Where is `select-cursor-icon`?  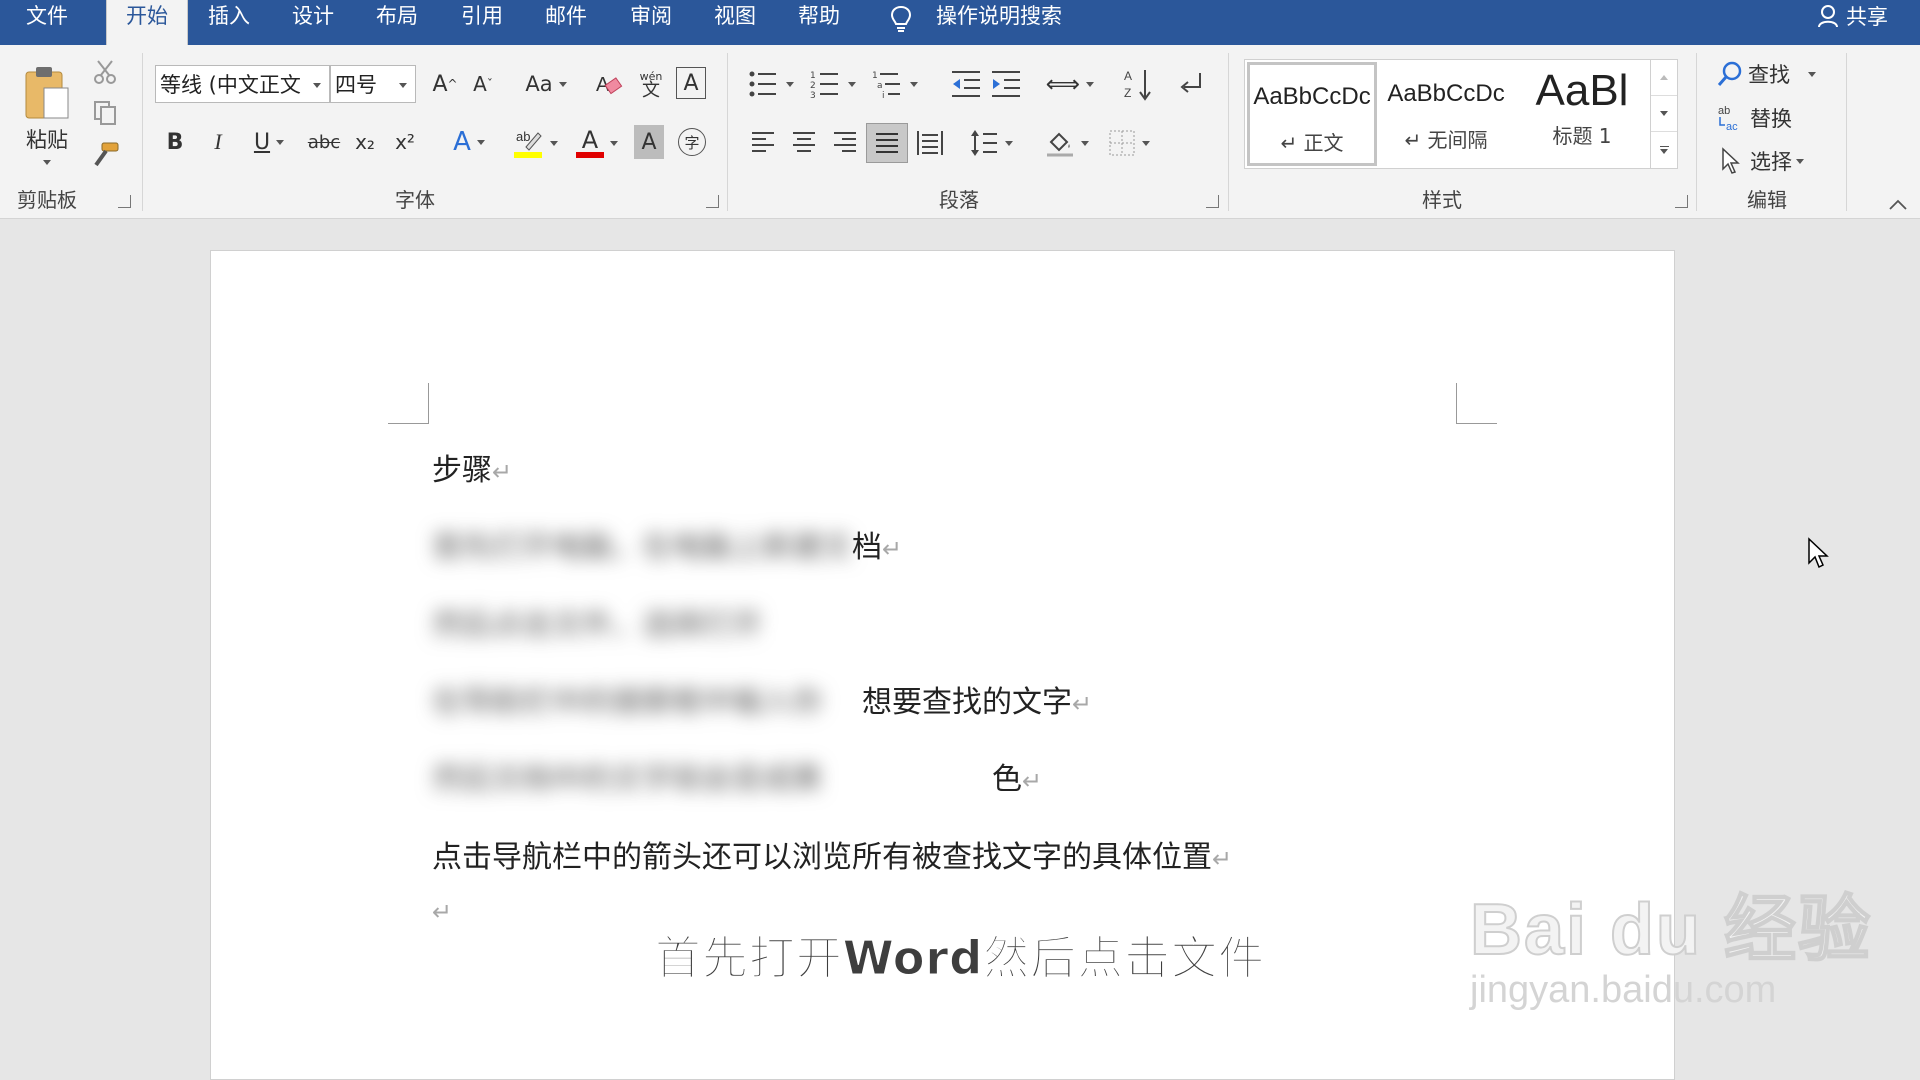 select-cursor-icon is located at coordinates (1731, 160).